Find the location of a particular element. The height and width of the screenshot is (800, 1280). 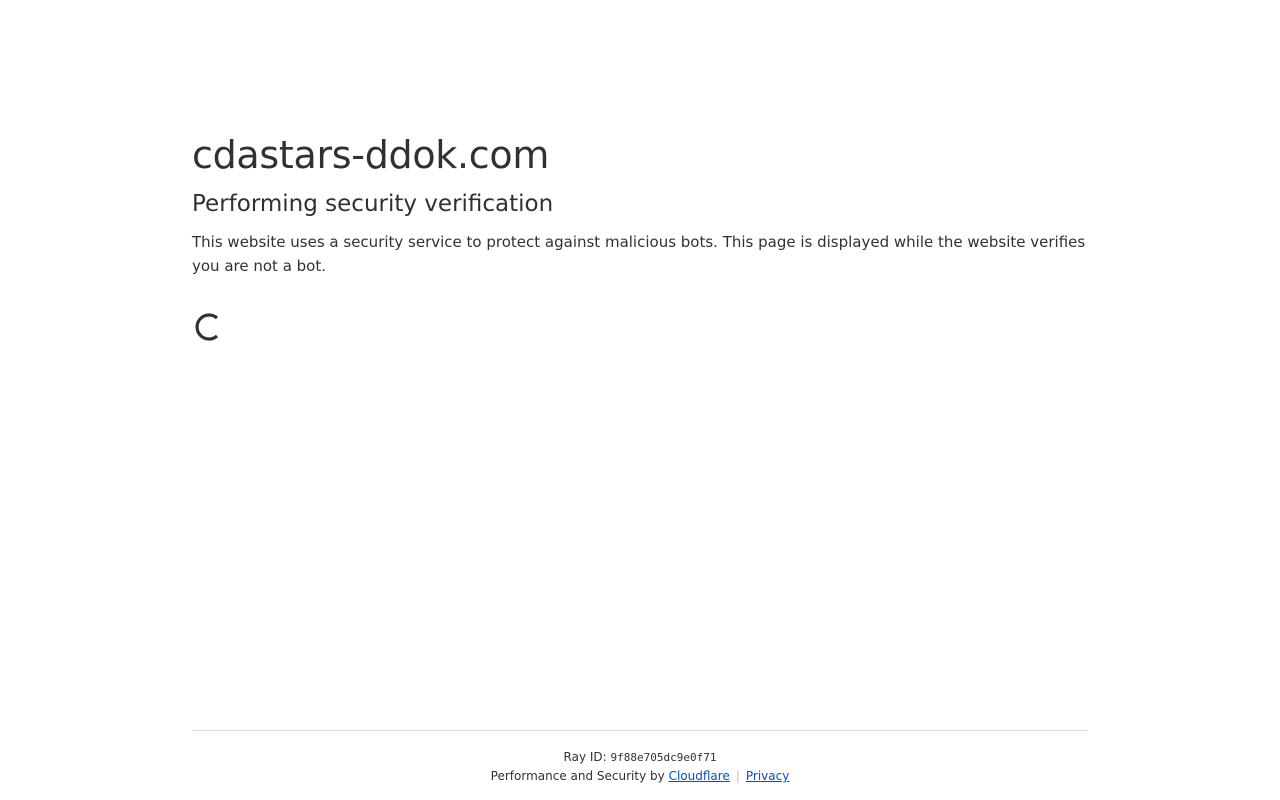

ray-id-value: 9f88e705dc9e0f71 is located at coordinates (663, 757).